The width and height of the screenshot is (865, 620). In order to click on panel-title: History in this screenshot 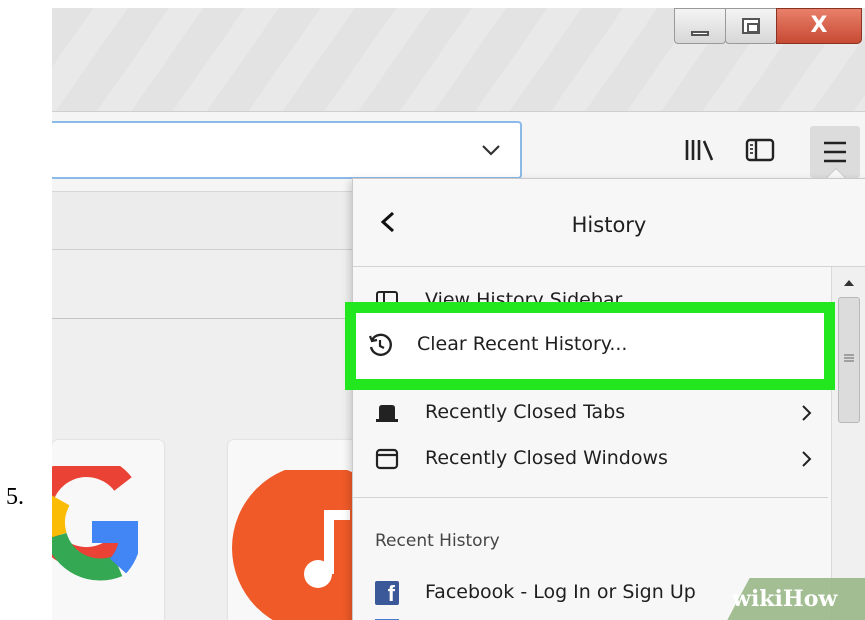, I will do `click(609, 225)`.